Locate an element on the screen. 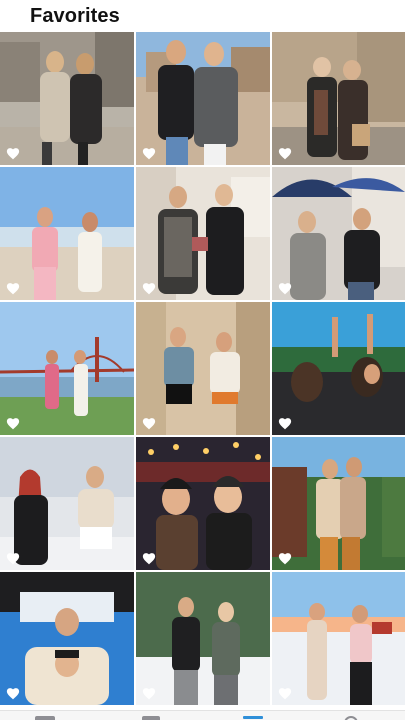  dancing-friends-image is located at coordinates (203, 368).